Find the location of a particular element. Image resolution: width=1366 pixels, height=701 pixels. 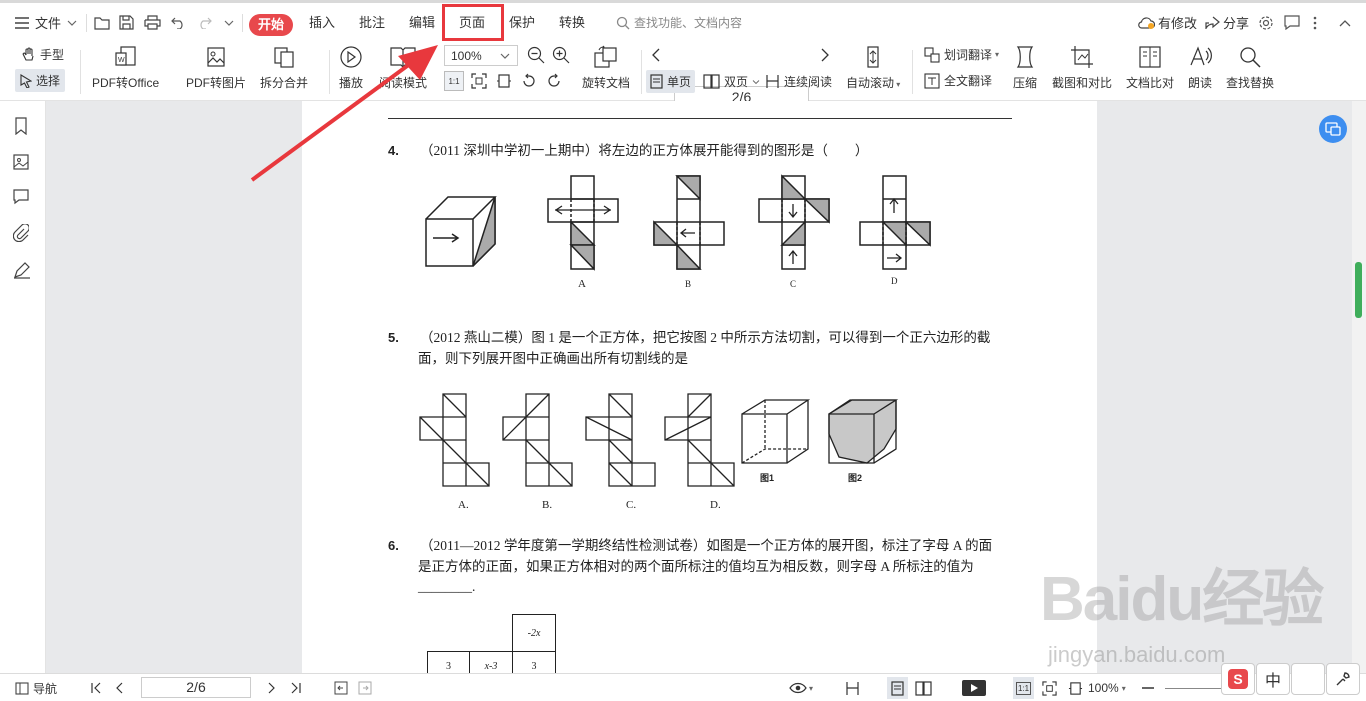

fit-width-button is located at coordinates (504, 81).